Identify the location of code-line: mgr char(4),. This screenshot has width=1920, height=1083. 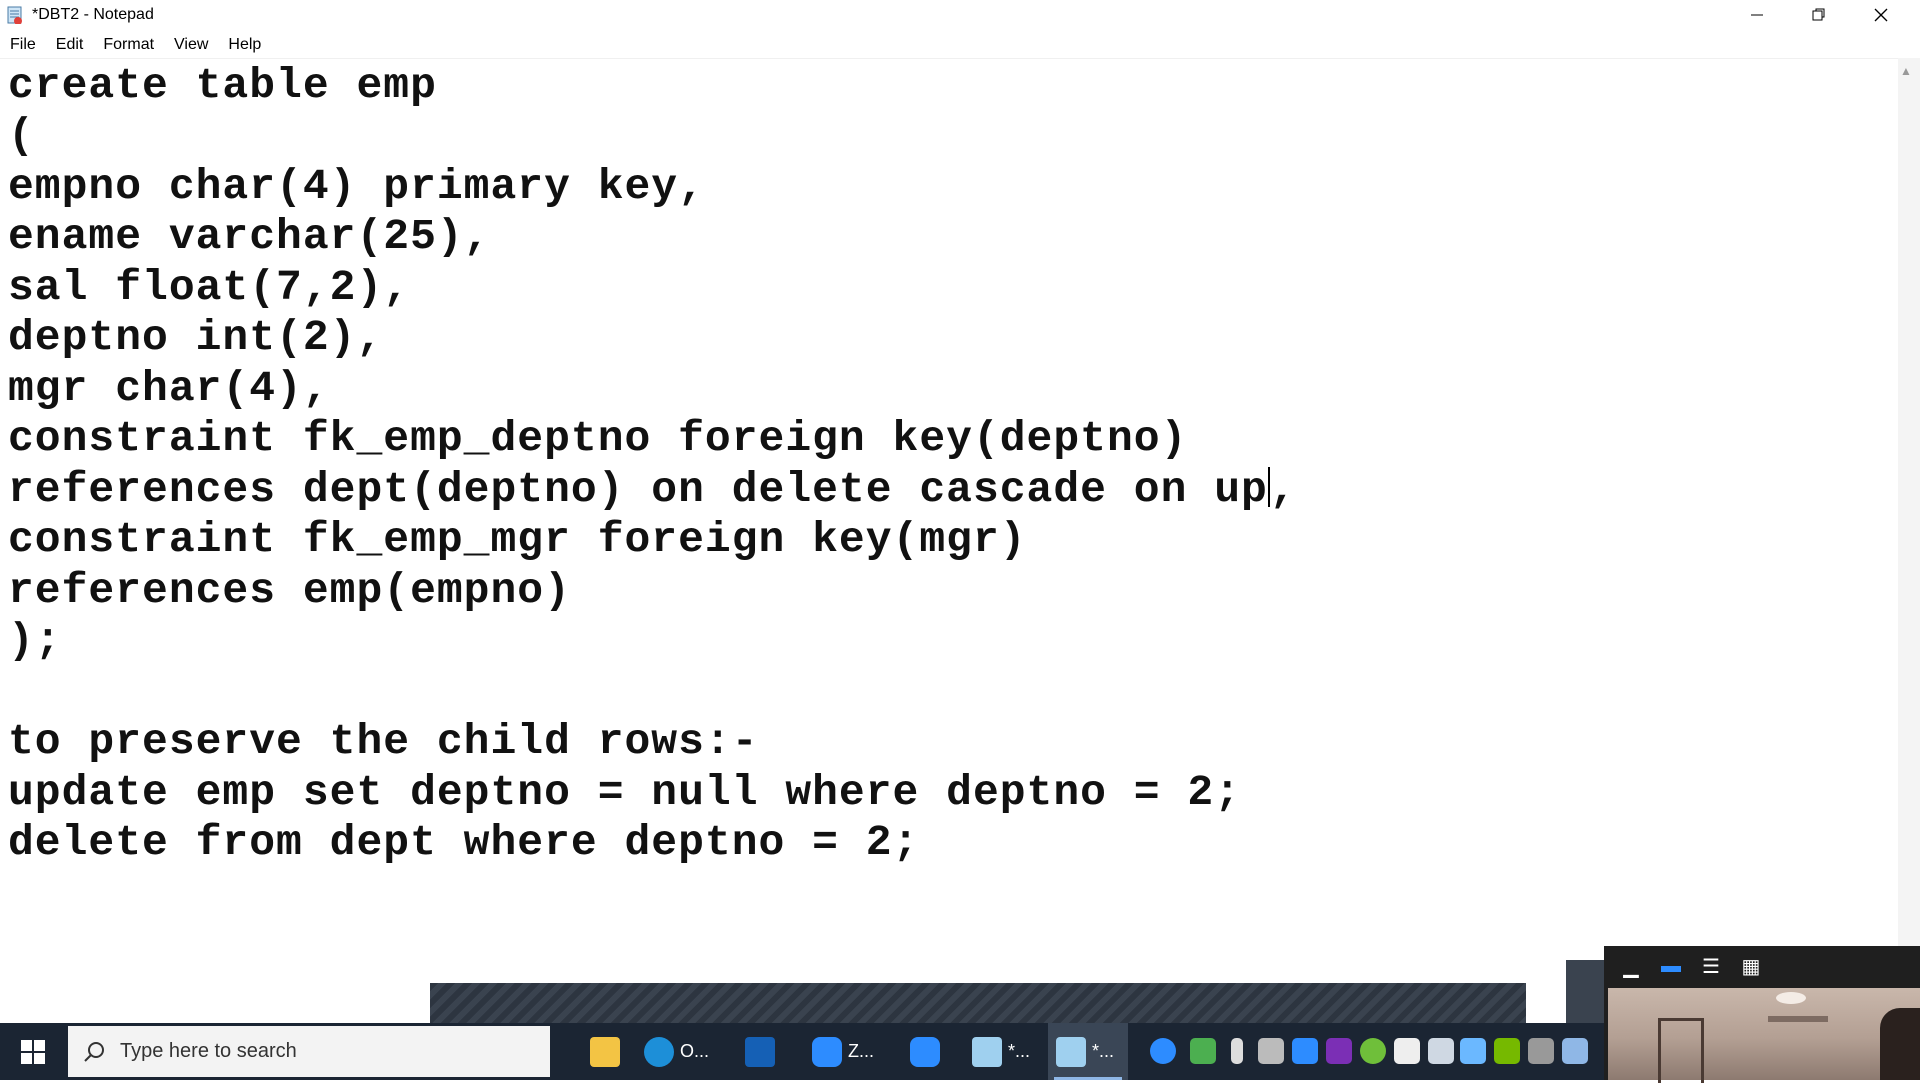
(169, 388).